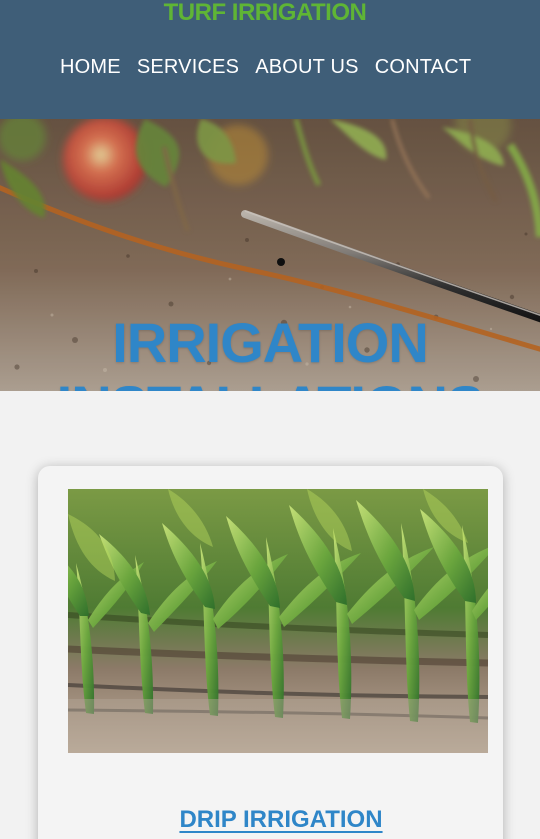  Describe the element at coordinates (306, 67) in the screenshot. I see `nav-about-us-link: ABOUT US` at that location.